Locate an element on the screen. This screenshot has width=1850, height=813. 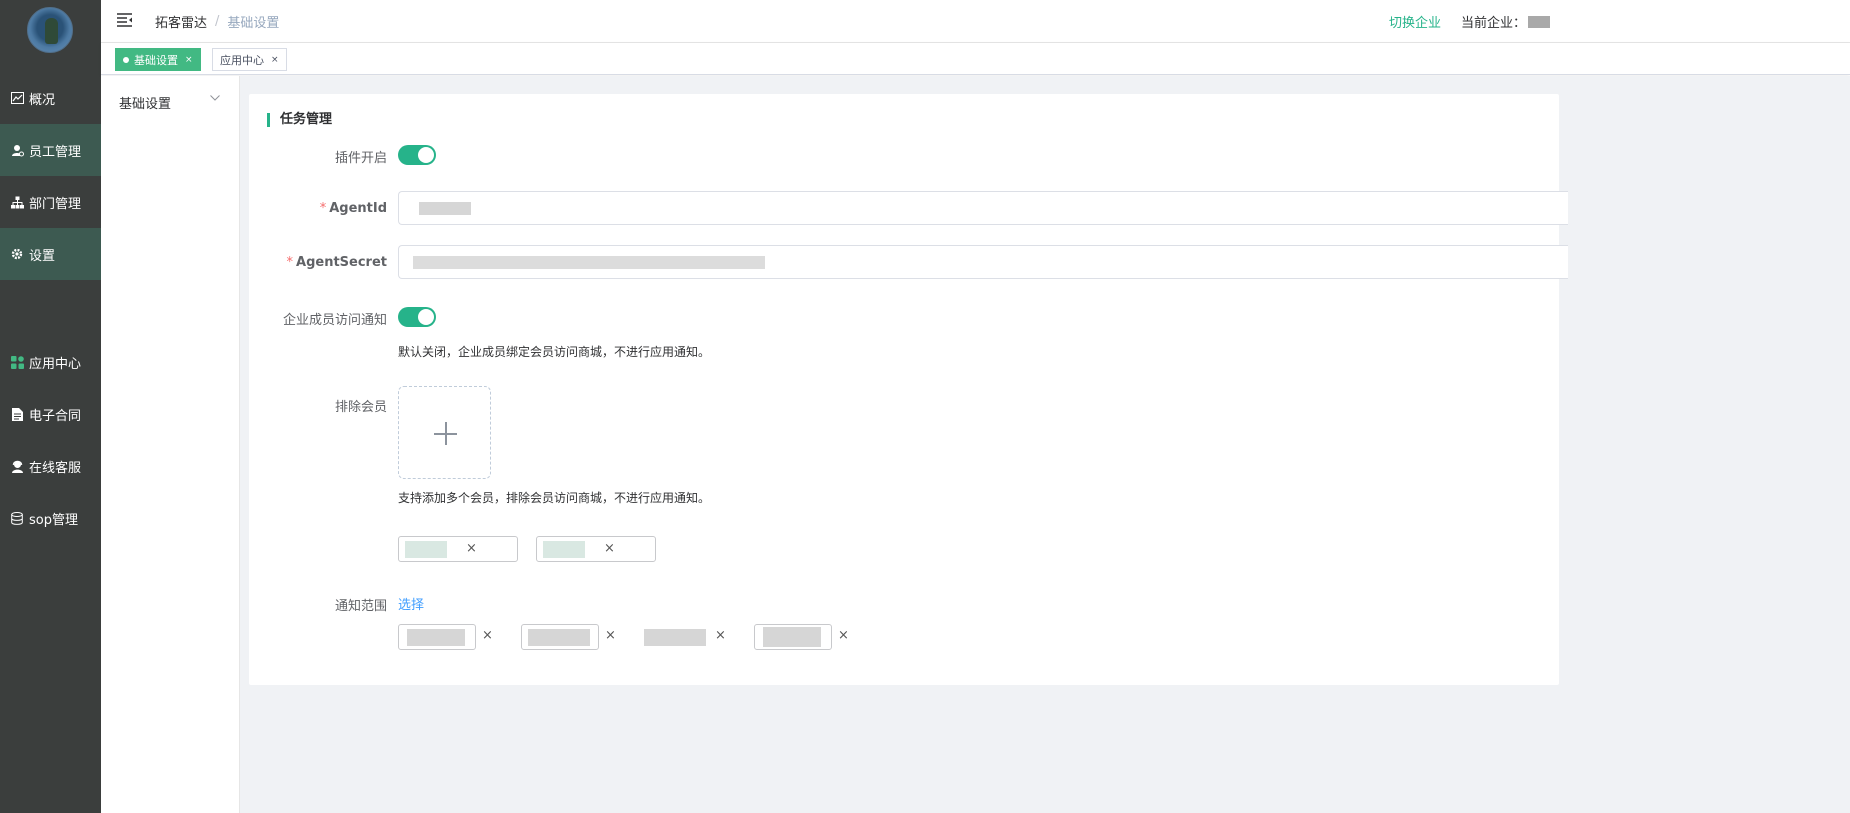
apps-grid-icon is located at coordinates (17, 362).